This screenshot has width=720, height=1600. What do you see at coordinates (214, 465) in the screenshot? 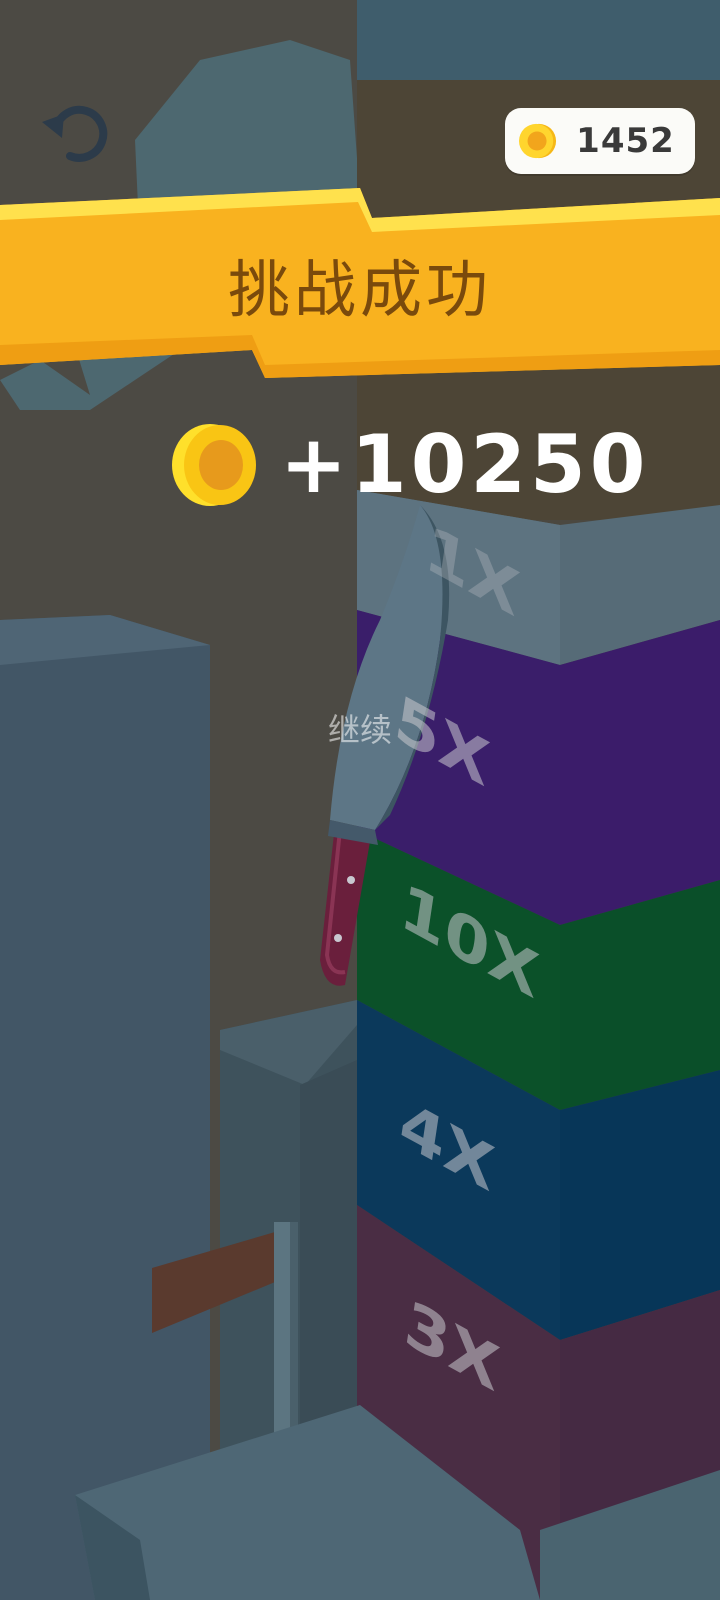
I see `reward-coin-icon` at bounding box center [214, 465].